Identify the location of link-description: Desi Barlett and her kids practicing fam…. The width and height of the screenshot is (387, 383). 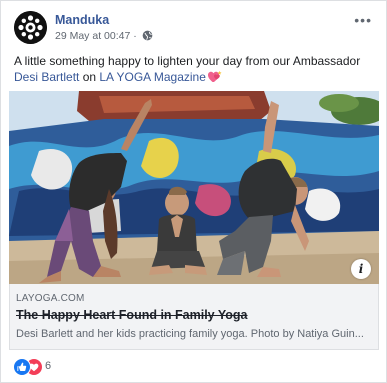
(190, 334).